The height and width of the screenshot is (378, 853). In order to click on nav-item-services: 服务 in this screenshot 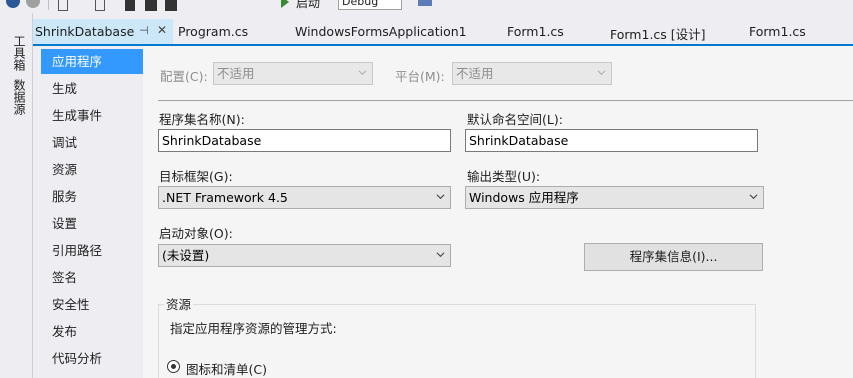, I will do `click(91, 196)`.